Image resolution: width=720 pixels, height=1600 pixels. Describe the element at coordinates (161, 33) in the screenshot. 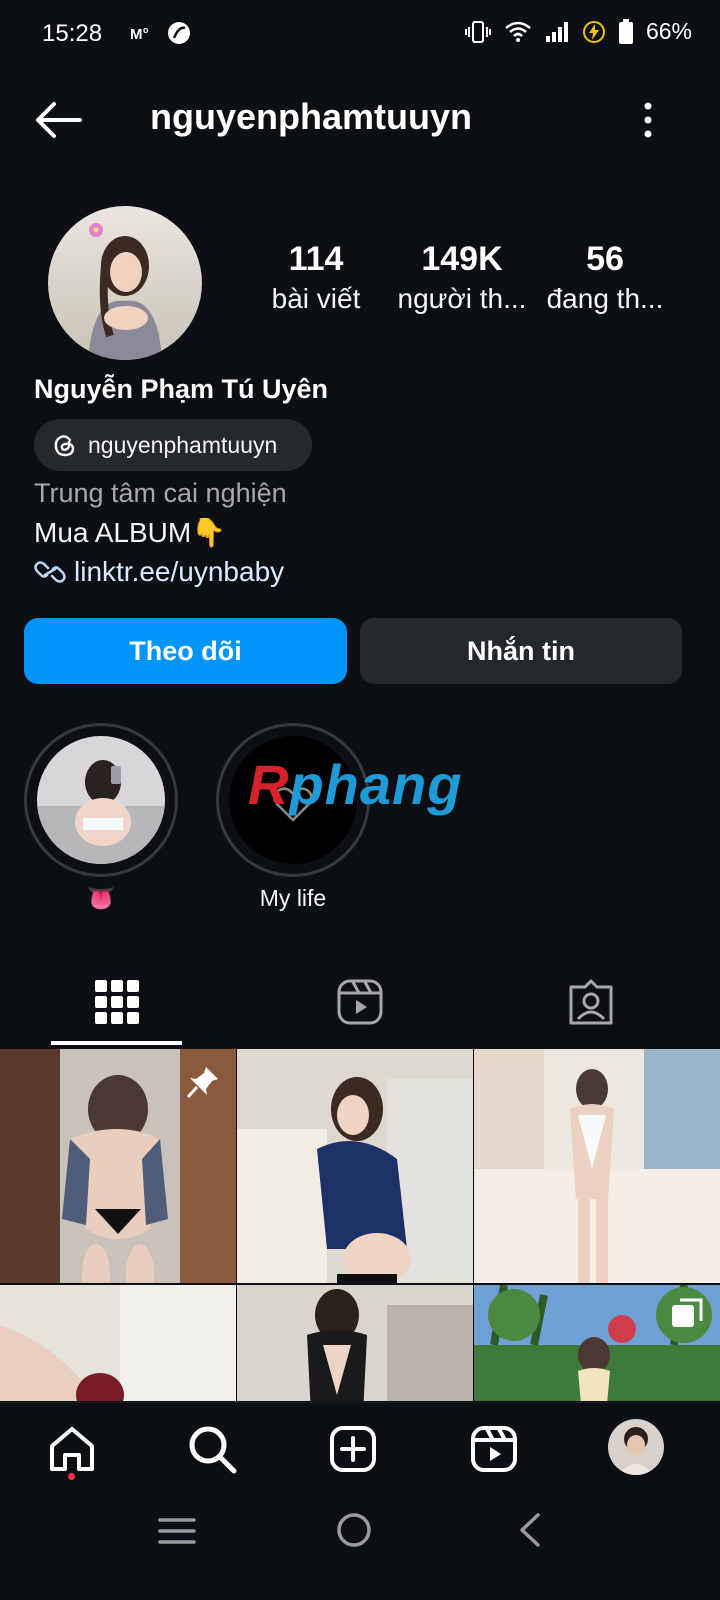

I see `status-left-icons: M o` at that location.